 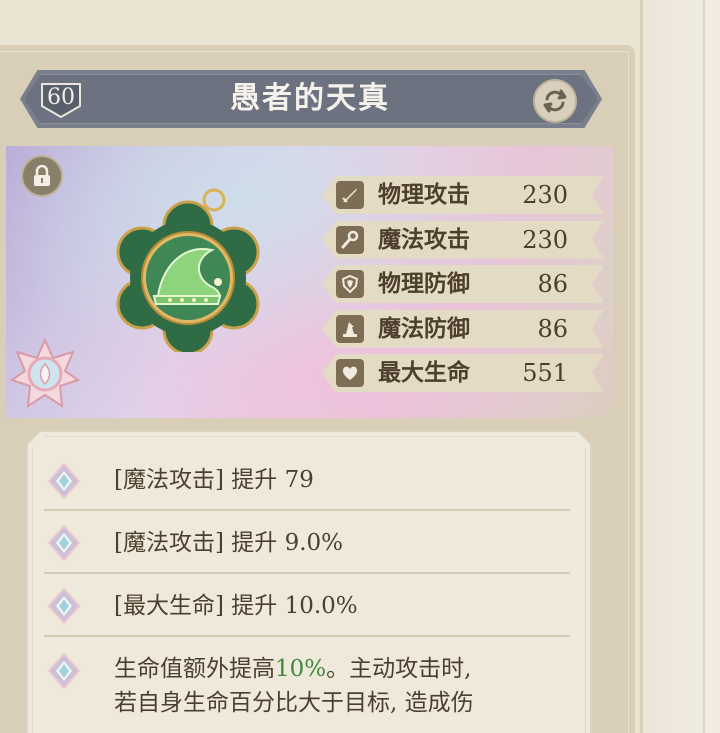 I want to click on effect-row: [魔法攻击] 提升 79, so click(x=307, y=481).